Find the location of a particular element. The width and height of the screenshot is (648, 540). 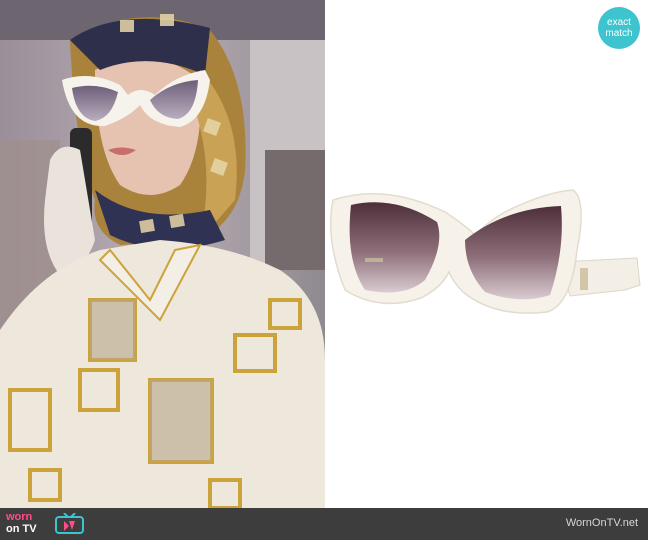

badge-line-2: match is located at coordinates (619, 33).